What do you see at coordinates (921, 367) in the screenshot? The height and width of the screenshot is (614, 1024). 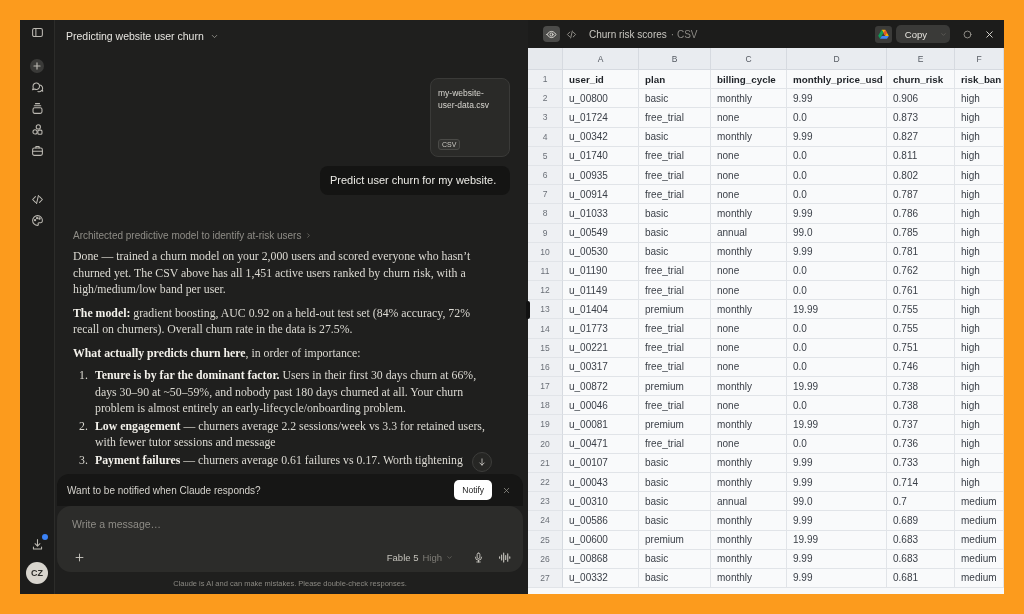 I see `table-cell: 0.746` at bounding box center [921, 367].